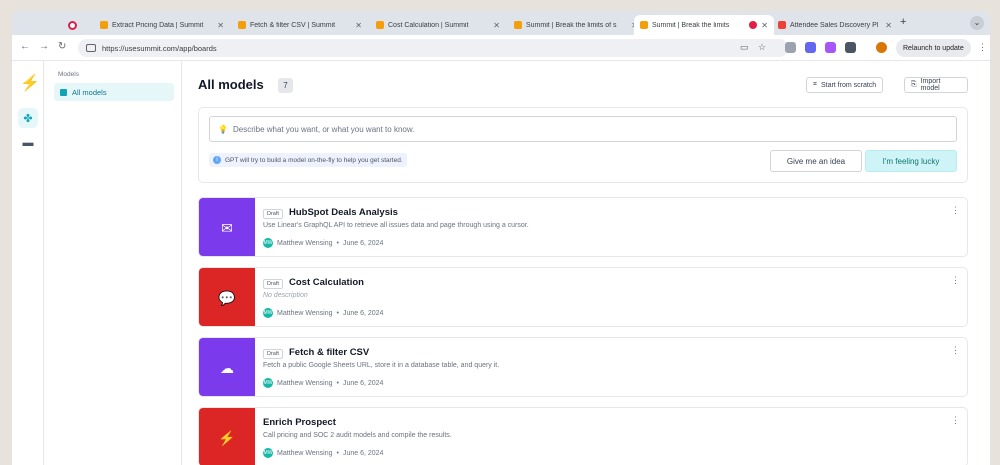 Image resolution: width=1000 pixels, height=465 pixels. I want to click on tab-title: Summit | Break the limits of s, so click(571, 25).